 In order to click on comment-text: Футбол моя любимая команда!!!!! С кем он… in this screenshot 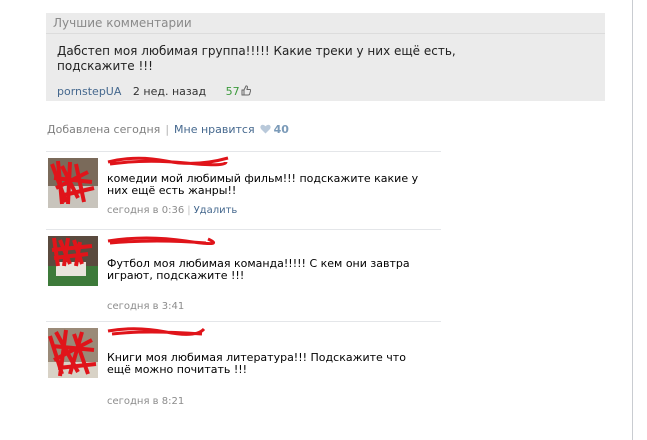, I will do `click(258, 269)`.